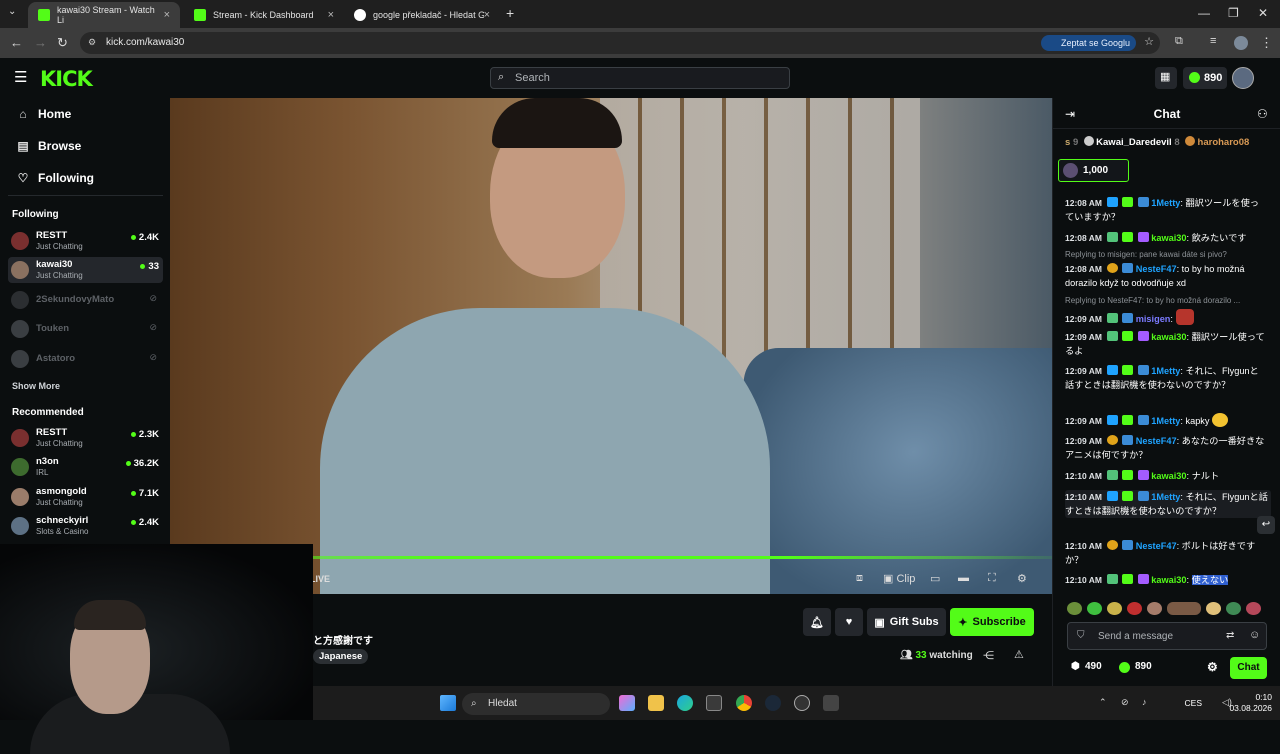 The width and height of the screenshot is (1280, 754). What do you see at coordinates (92, 42) in the screenshot?
I see `site-info-icon: ⚙` at bounding box center [92, 42].